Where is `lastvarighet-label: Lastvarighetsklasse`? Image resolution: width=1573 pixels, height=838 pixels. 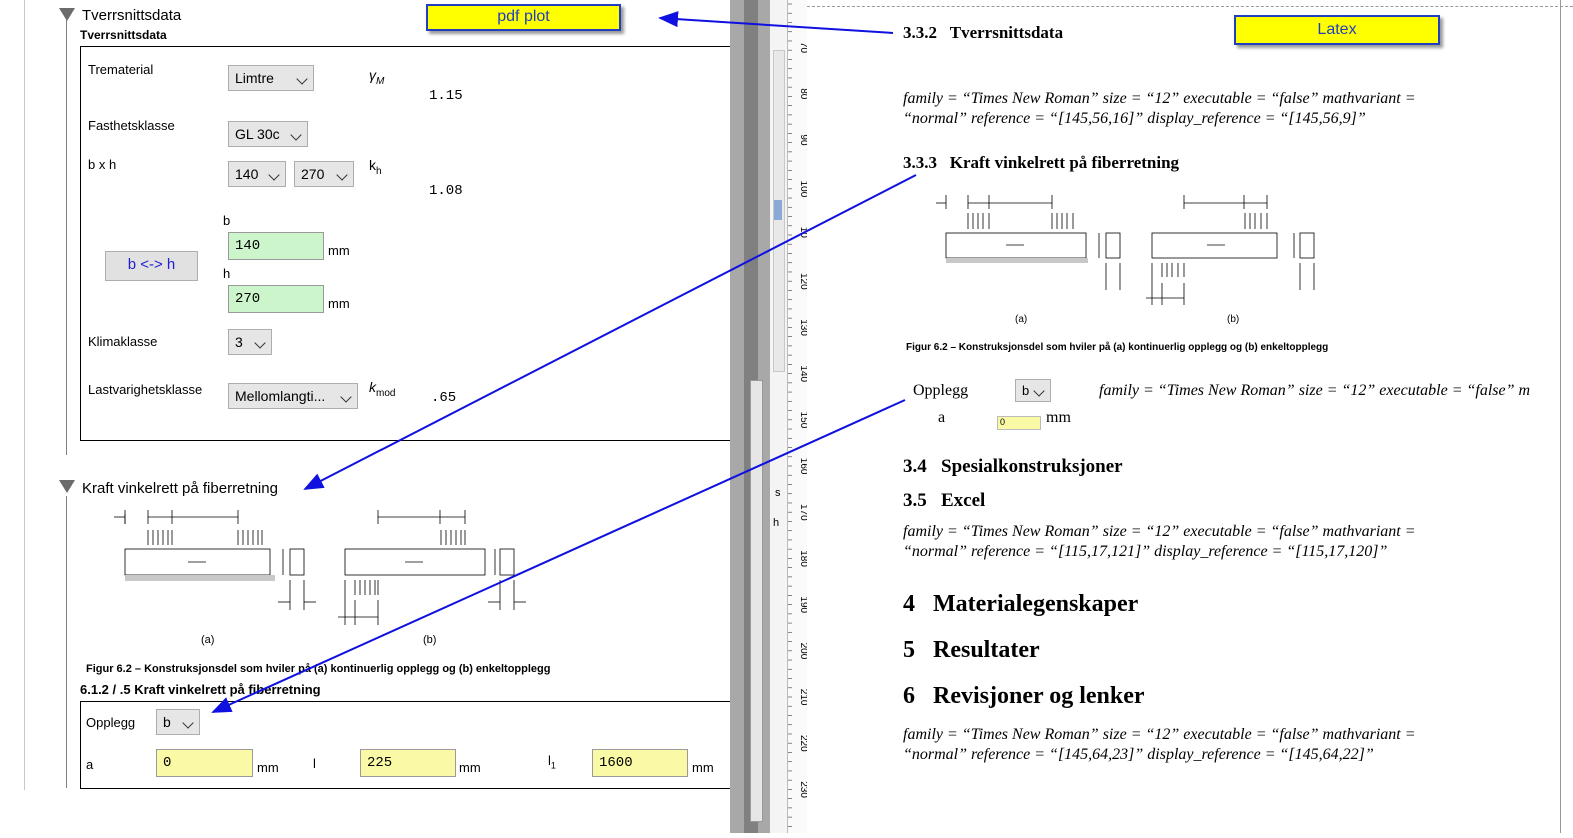
lastvarighet-label: Lastvarighetsklasse is located at coordinates (145, 389).